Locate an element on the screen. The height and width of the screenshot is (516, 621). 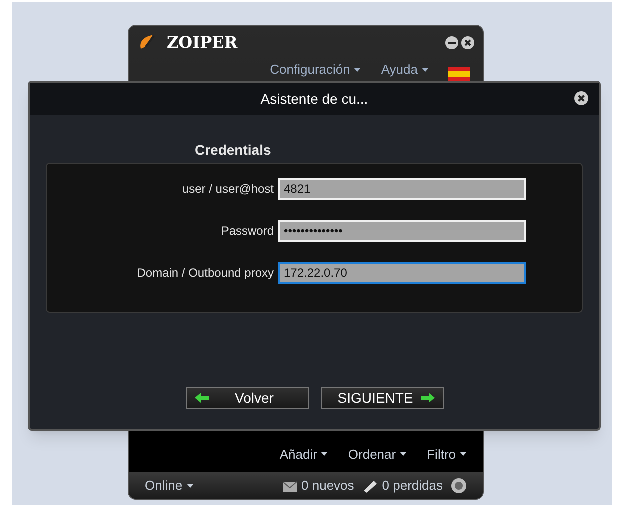
toolbar-dropdown: Ordenar is located at coordinates (378, 454).